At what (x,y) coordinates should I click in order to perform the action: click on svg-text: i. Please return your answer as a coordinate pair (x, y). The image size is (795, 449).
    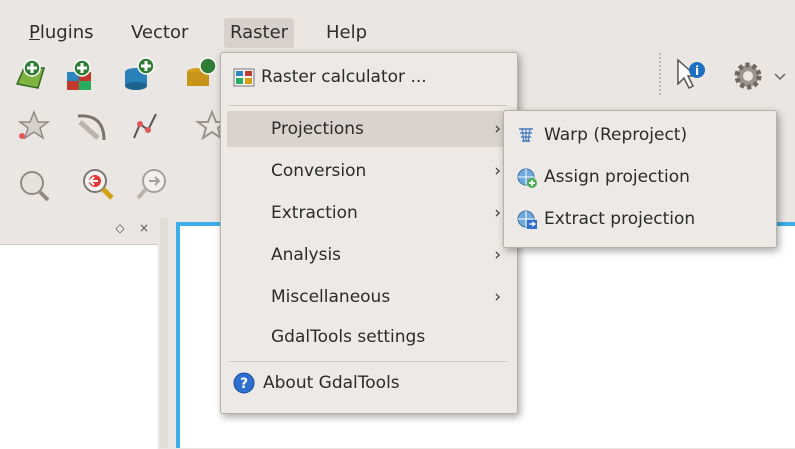
    Looking at the image, I should click on (697, 71).